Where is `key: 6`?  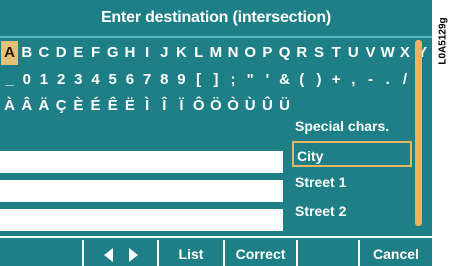
key: 6 is located at coordinates (129, 80).